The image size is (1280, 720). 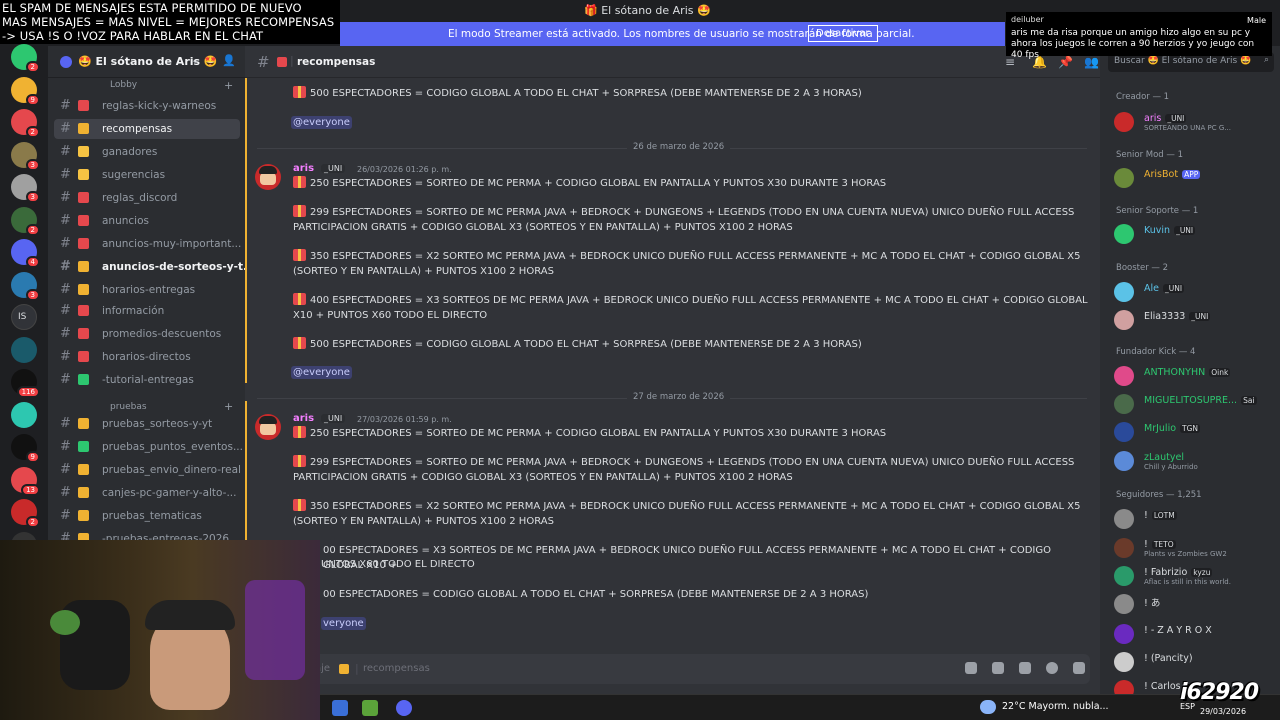 I want to click on member-item: ! TETO Plants vs Zombies GW2, so click(x=1194, y=548).